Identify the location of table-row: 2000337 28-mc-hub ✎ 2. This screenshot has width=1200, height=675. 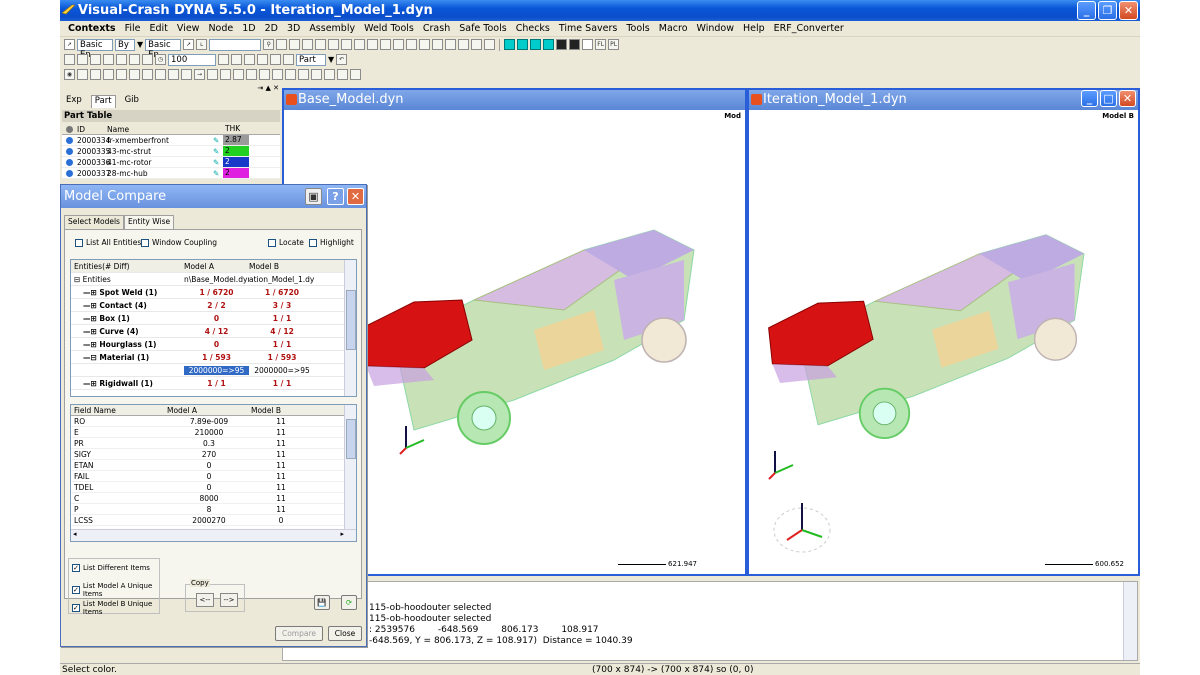
(171, 173).